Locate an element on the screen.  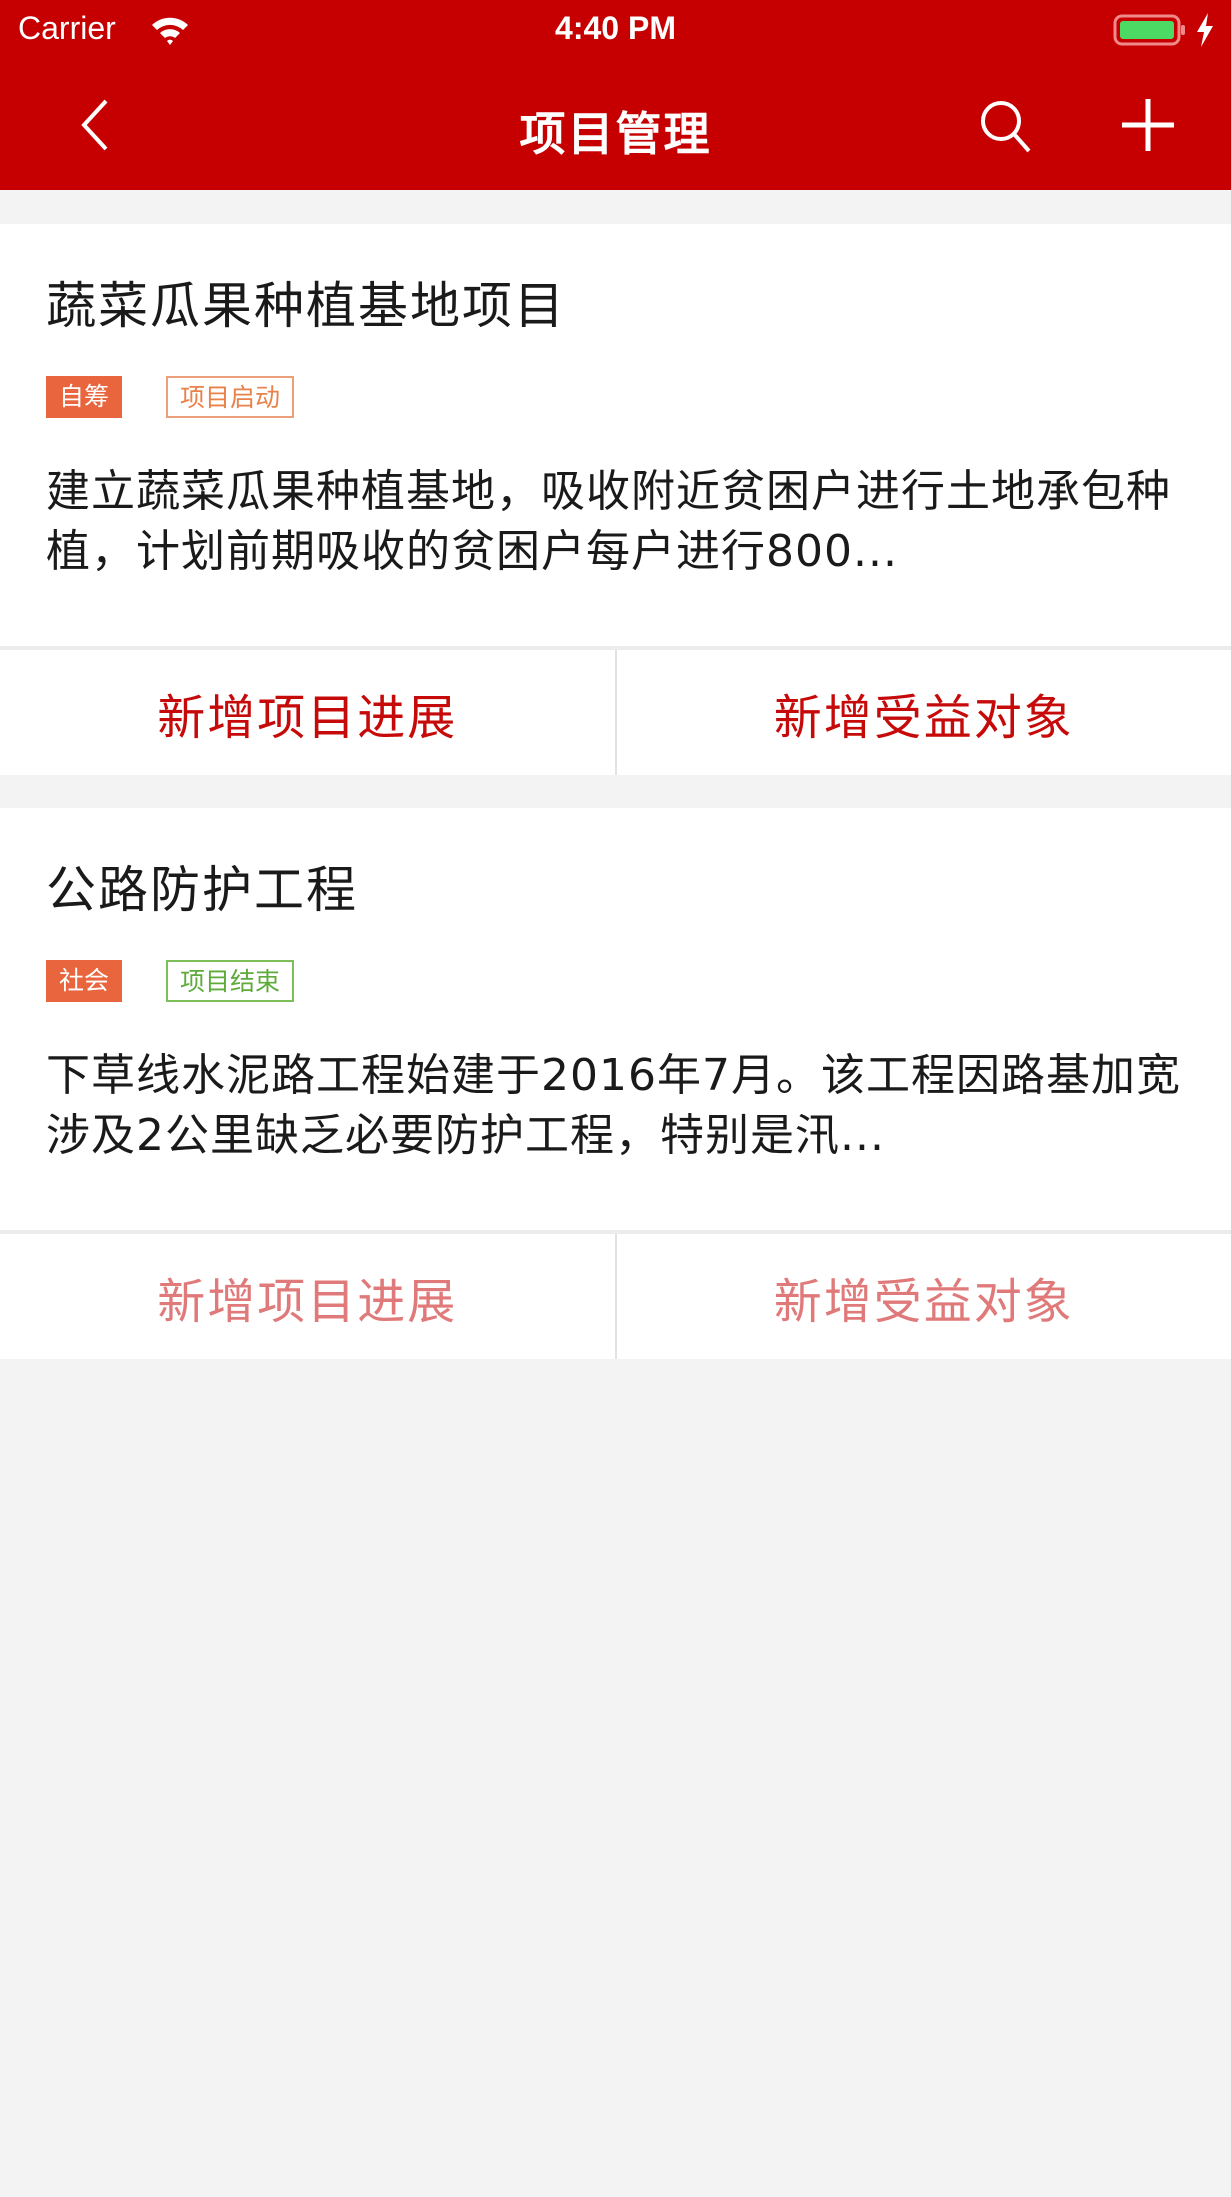
project-title: 蔬菜瓜果种植基地项目 is located at coordinates (306, 306).